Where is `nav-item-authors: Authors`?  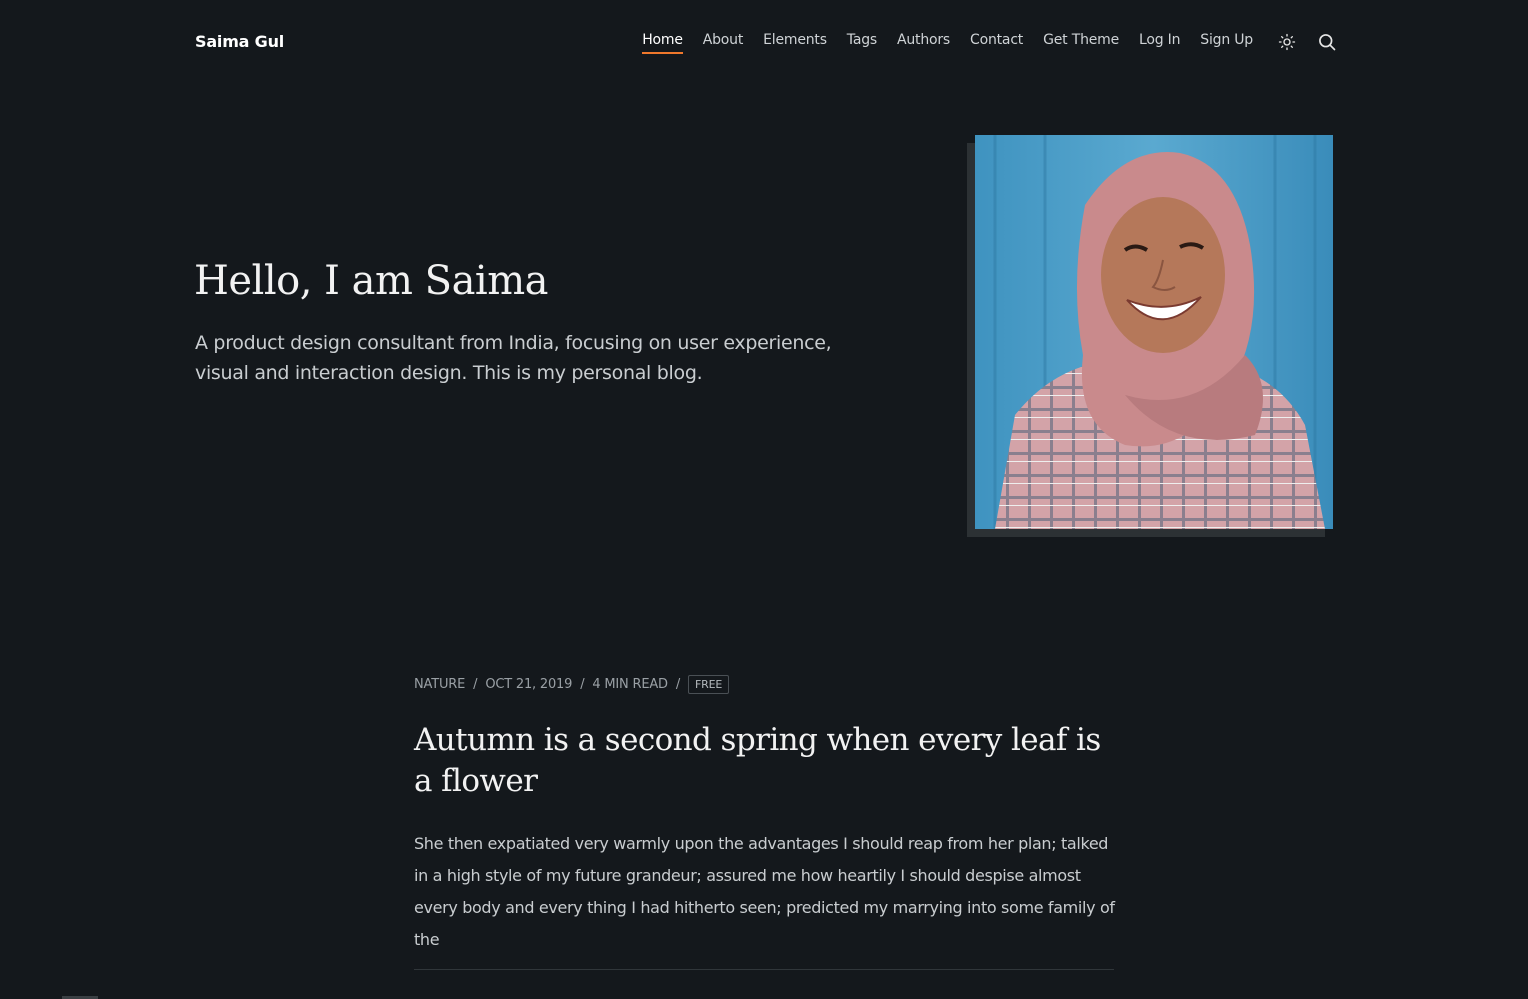 nav-item-authors: Authors is located at coordinates (923, 43).